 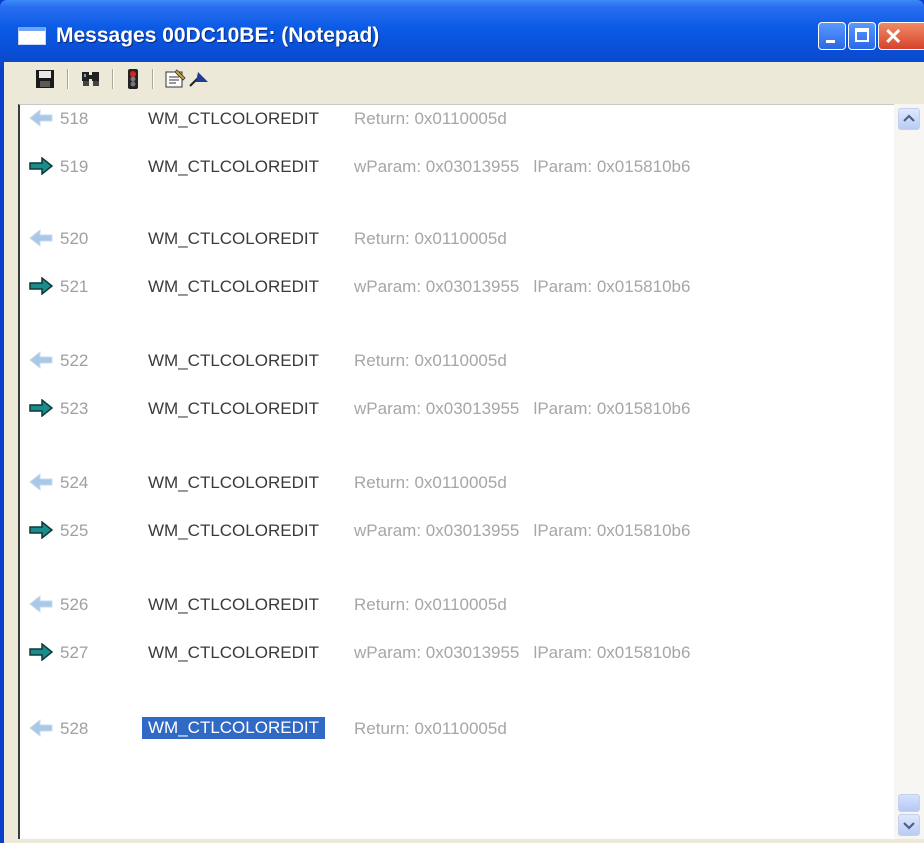 I want to click on vertical-scrollbar, so click(x=909, y=471).